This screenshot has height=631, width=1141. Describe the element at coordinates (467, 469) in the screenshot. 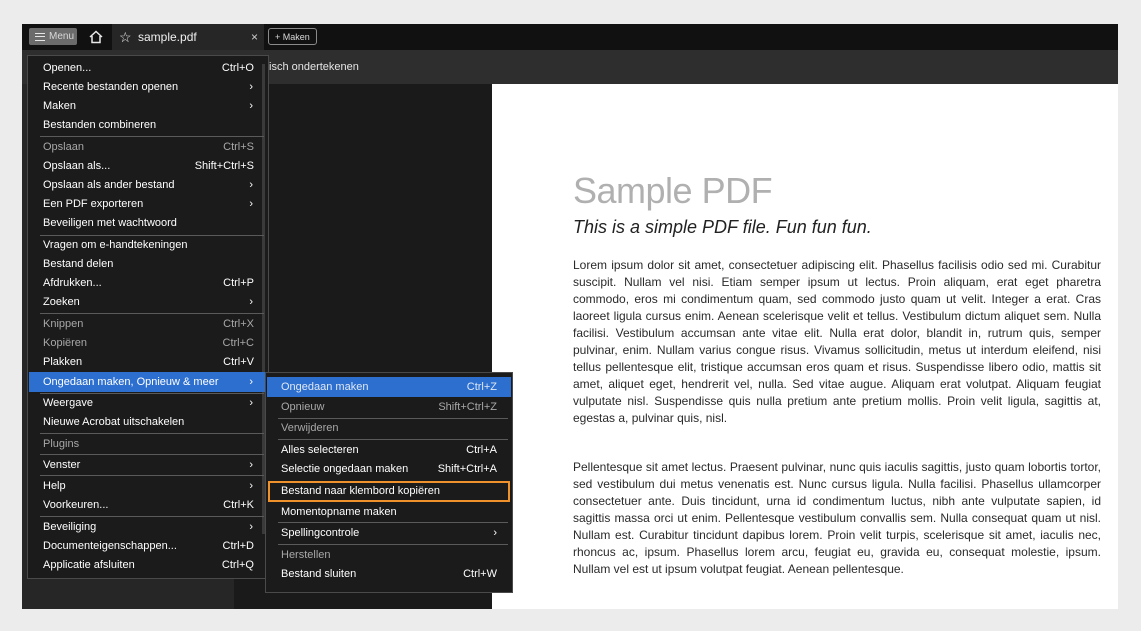

I see `menu-item-shortcut: Shift+Ctrl+A` at that location.